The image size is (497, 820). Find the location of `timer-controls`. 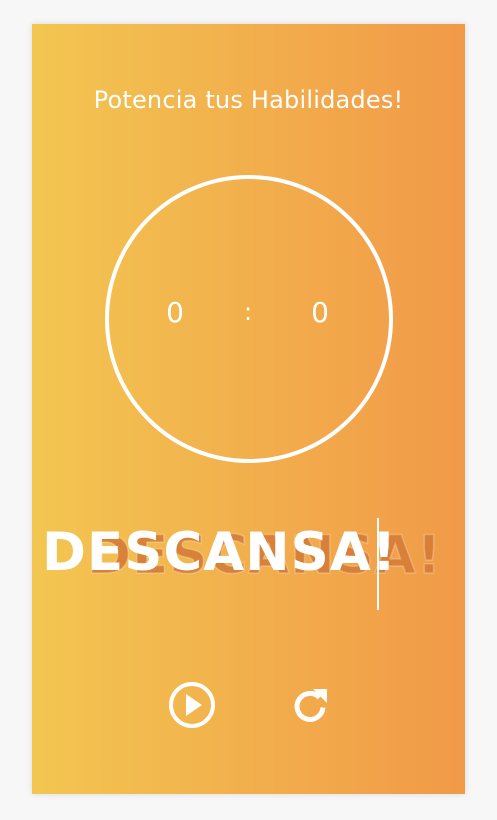

timer-controls is located at coordinates (248, 705).